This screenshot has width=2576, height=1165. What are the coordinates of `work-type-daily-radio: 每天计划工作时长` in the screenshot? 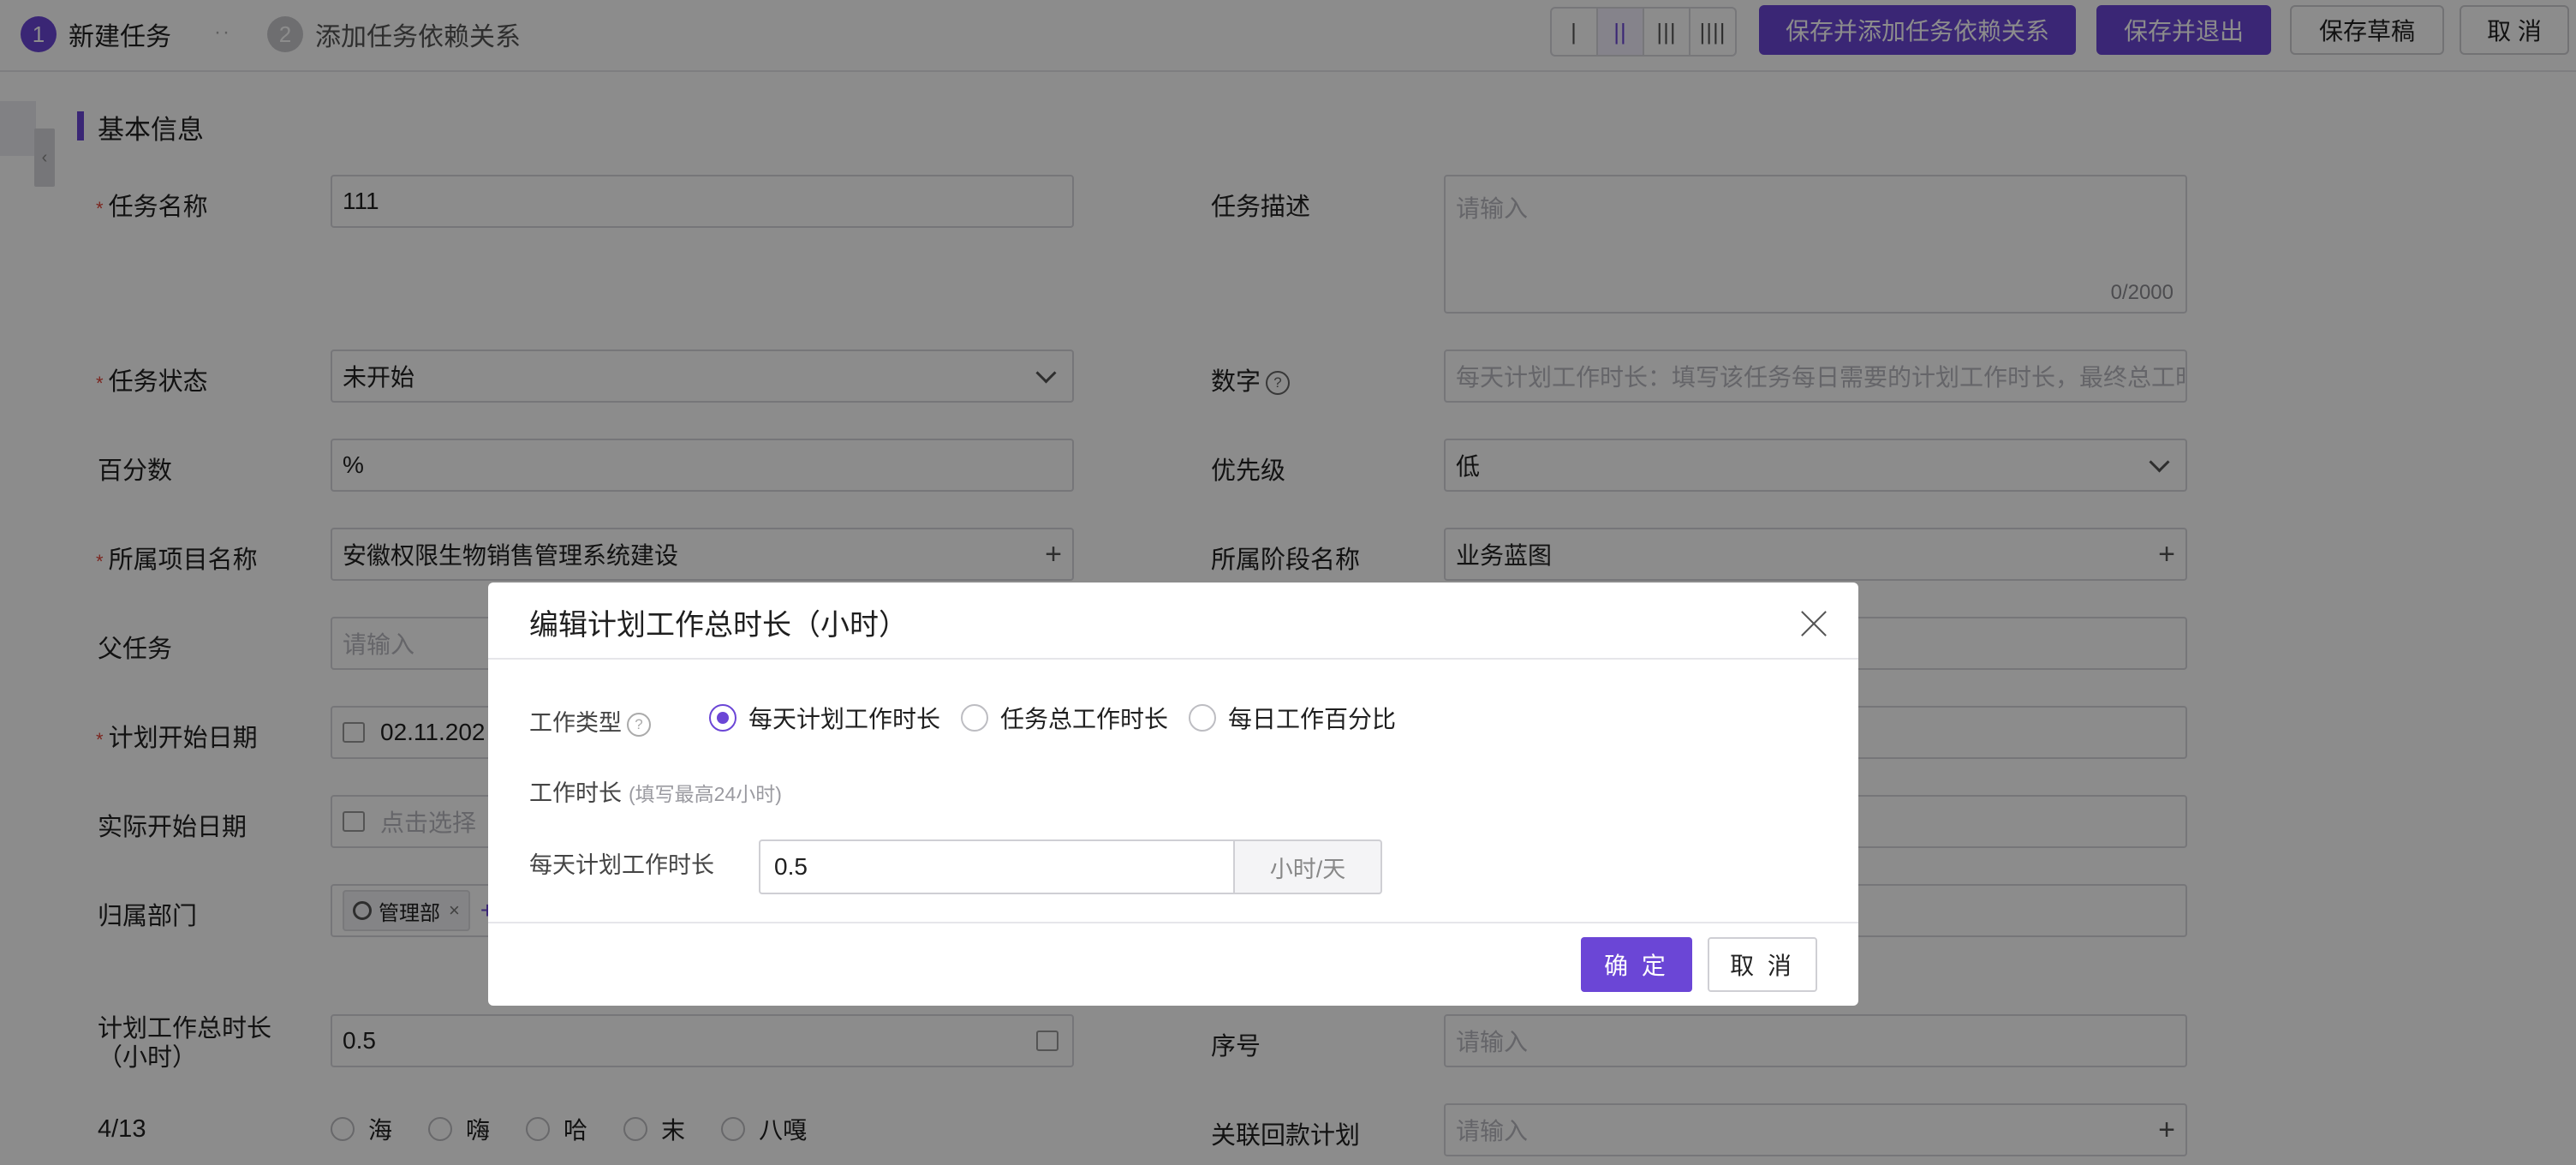 It's located at (825, 718).